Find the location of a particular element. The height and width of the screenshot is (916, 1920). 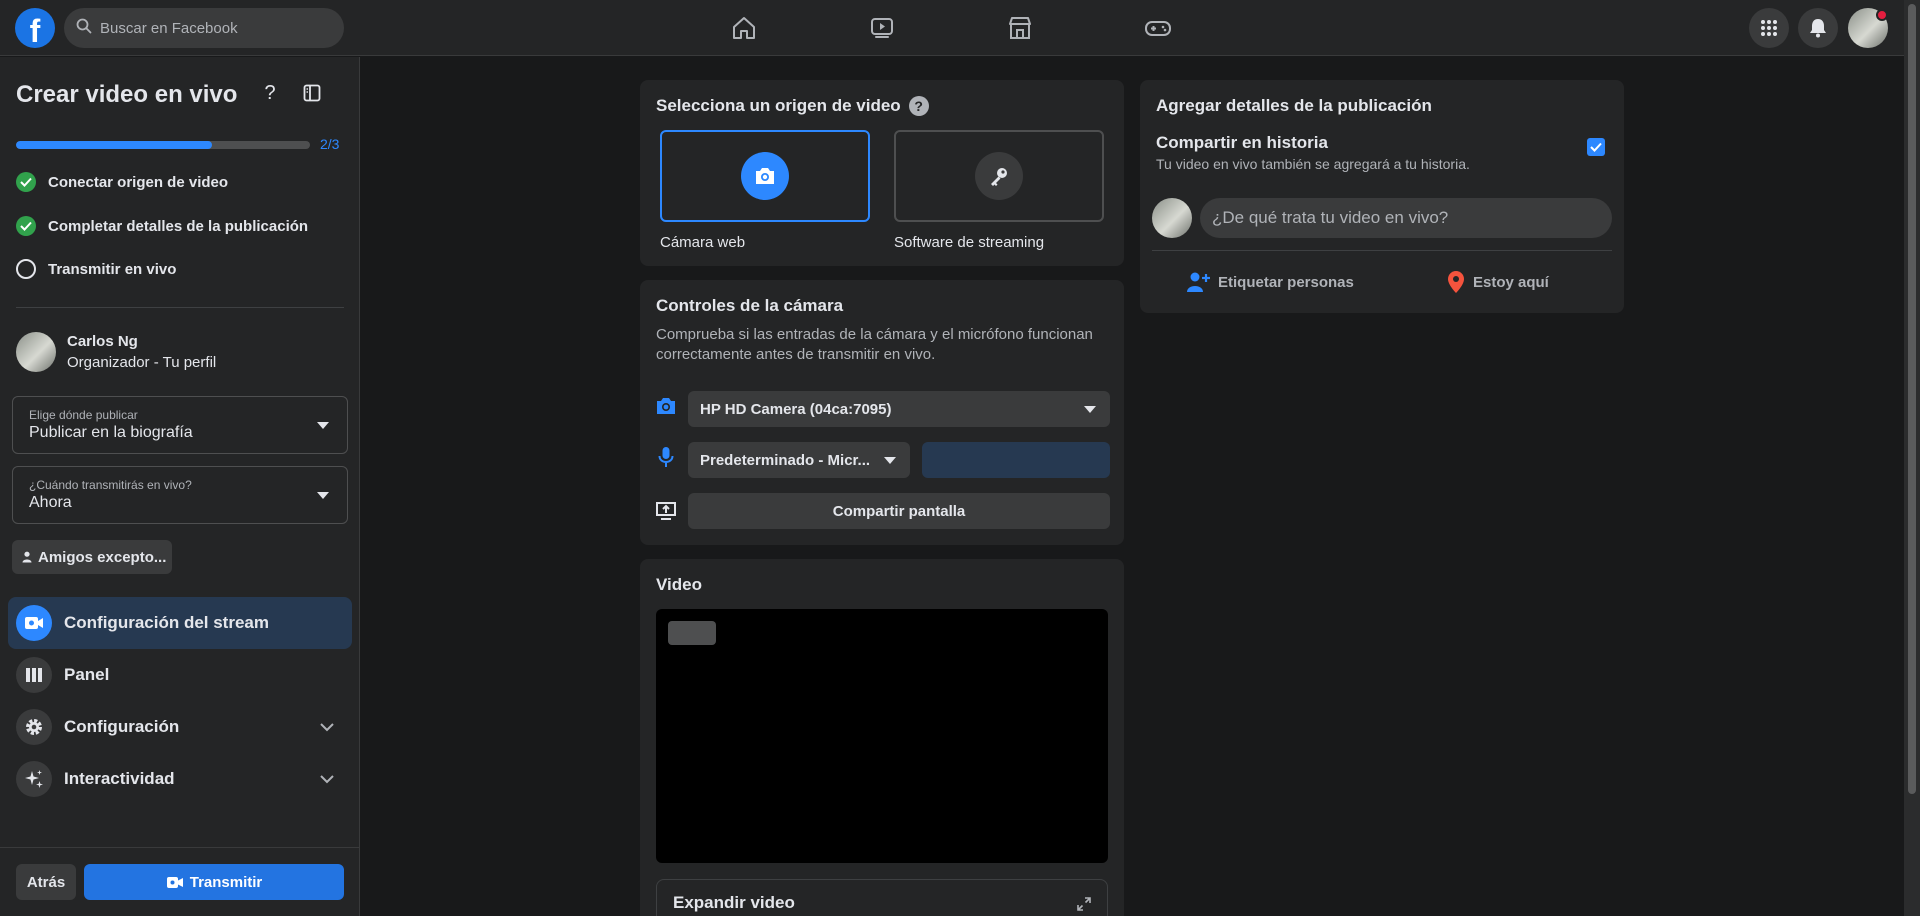

video-card-title: Video is located at coordinates (679, 584).